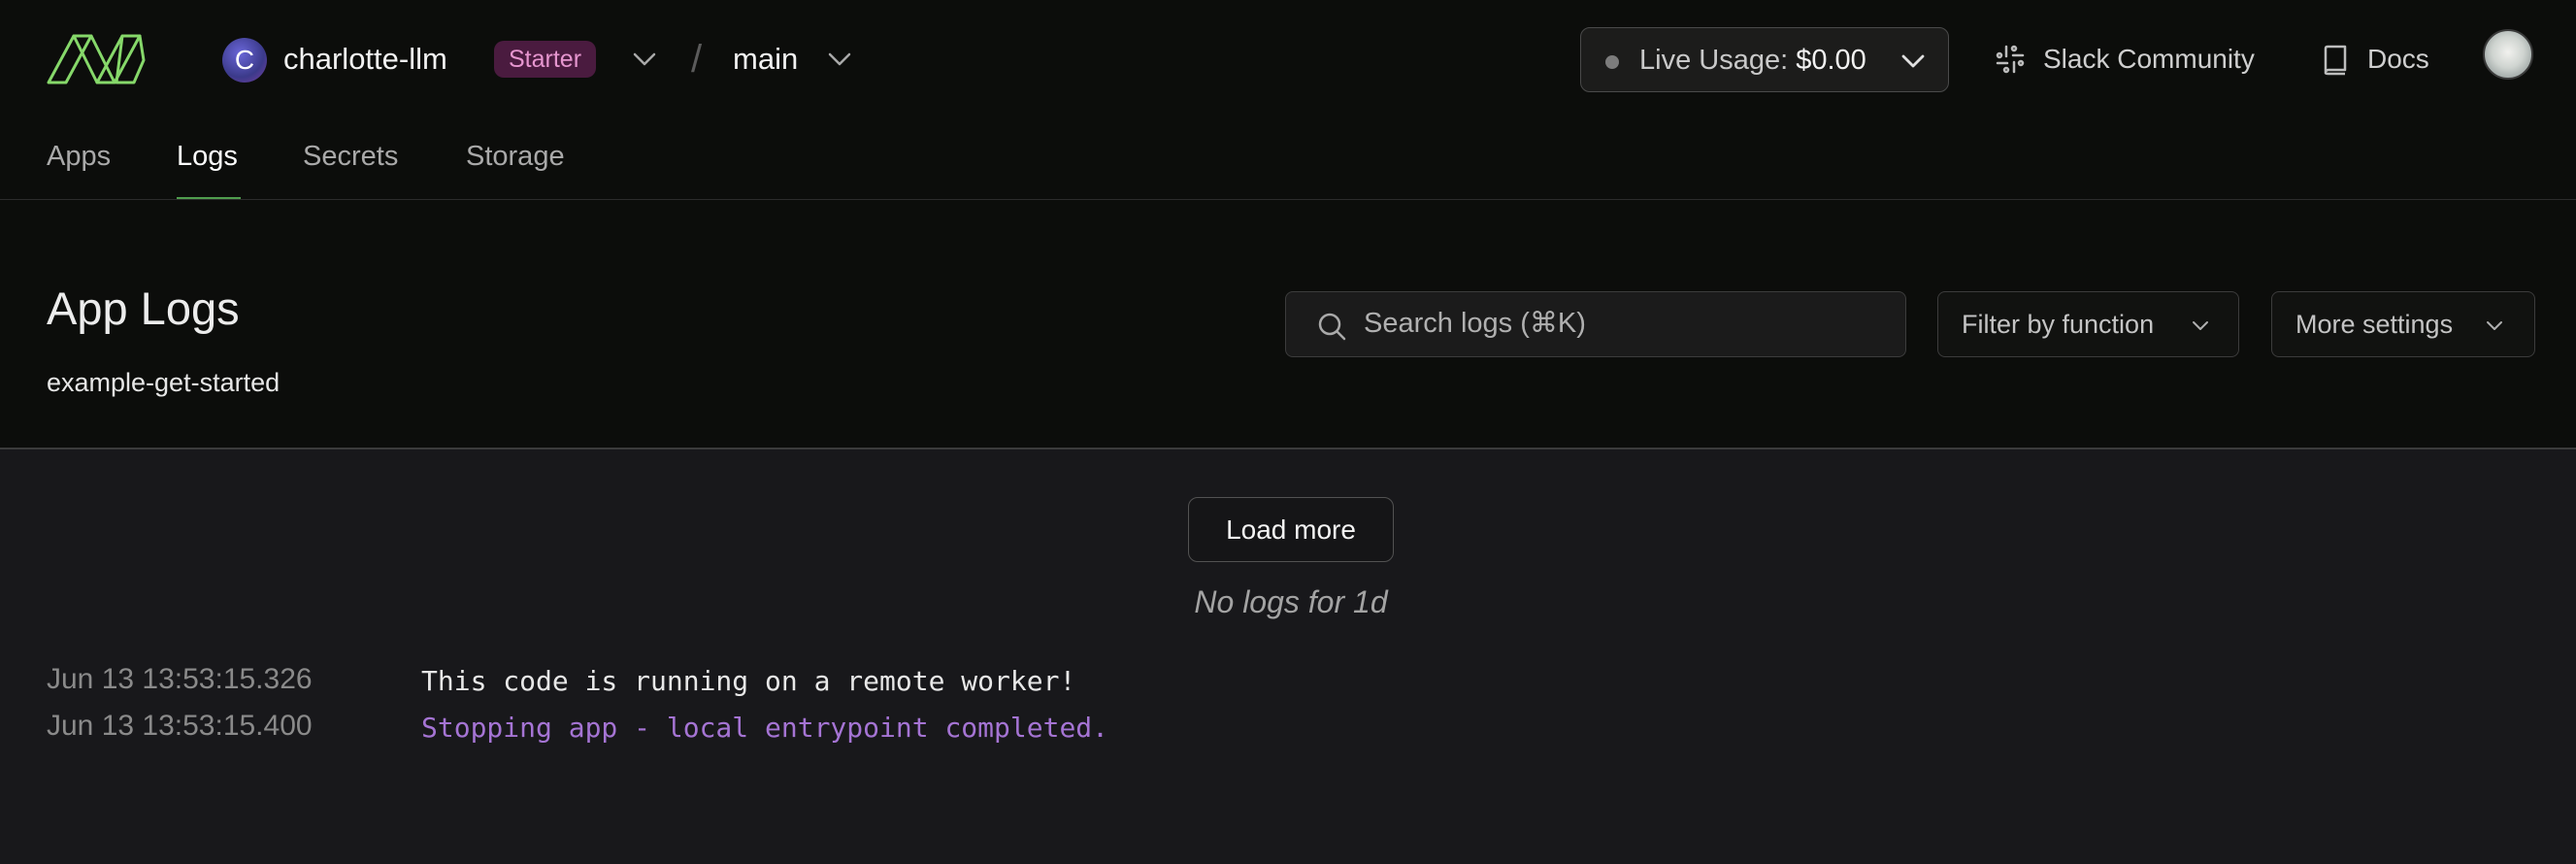 Image resolution: width=2576 pixels, height=864 pixels. What do you see at coordinates (79, 156) in the screenshot?
I see `tab-apps: Apps` at bounding box center [79, 156].